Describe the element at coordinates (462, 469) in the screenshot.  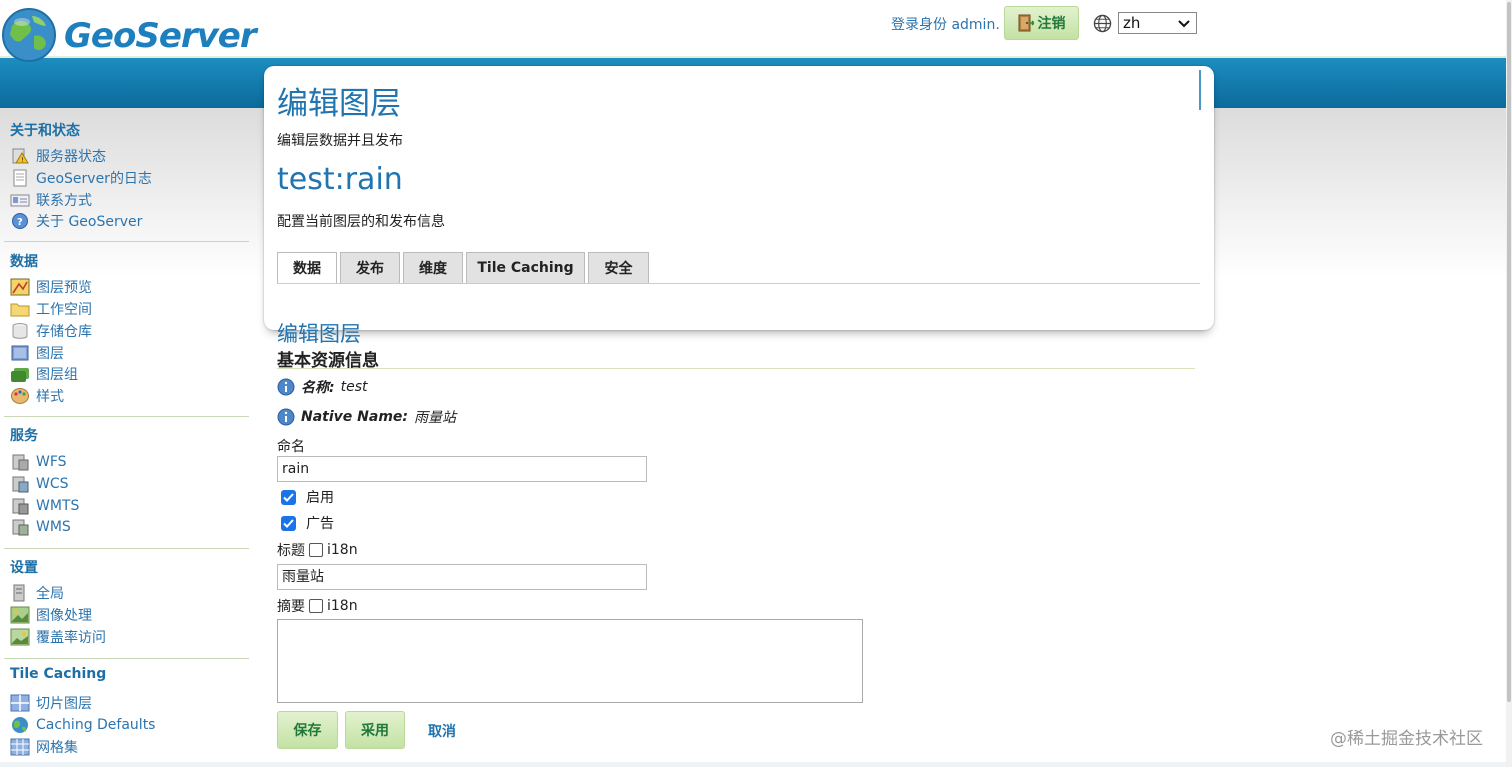
I see `name-input: rain` at that location.